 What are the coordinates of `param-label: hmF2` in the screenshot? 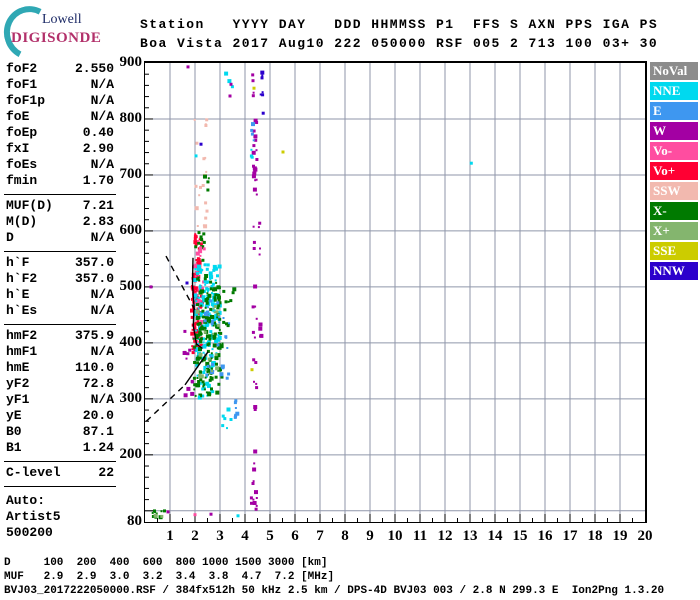 It's located at (22, 335).